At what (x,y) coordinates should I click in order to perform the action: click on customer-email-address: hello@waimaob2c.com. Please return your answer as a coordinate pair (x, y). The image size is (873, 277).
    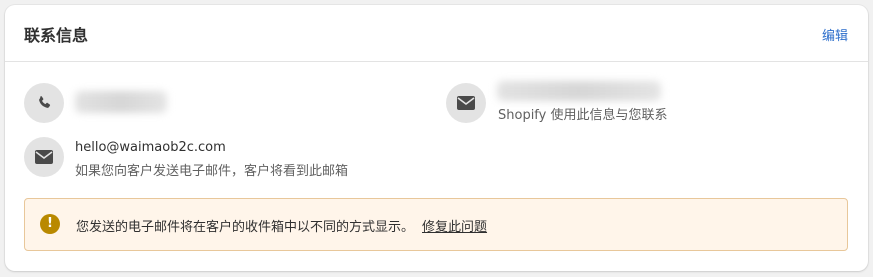
    Looking at the image, I should click on (150, 147).